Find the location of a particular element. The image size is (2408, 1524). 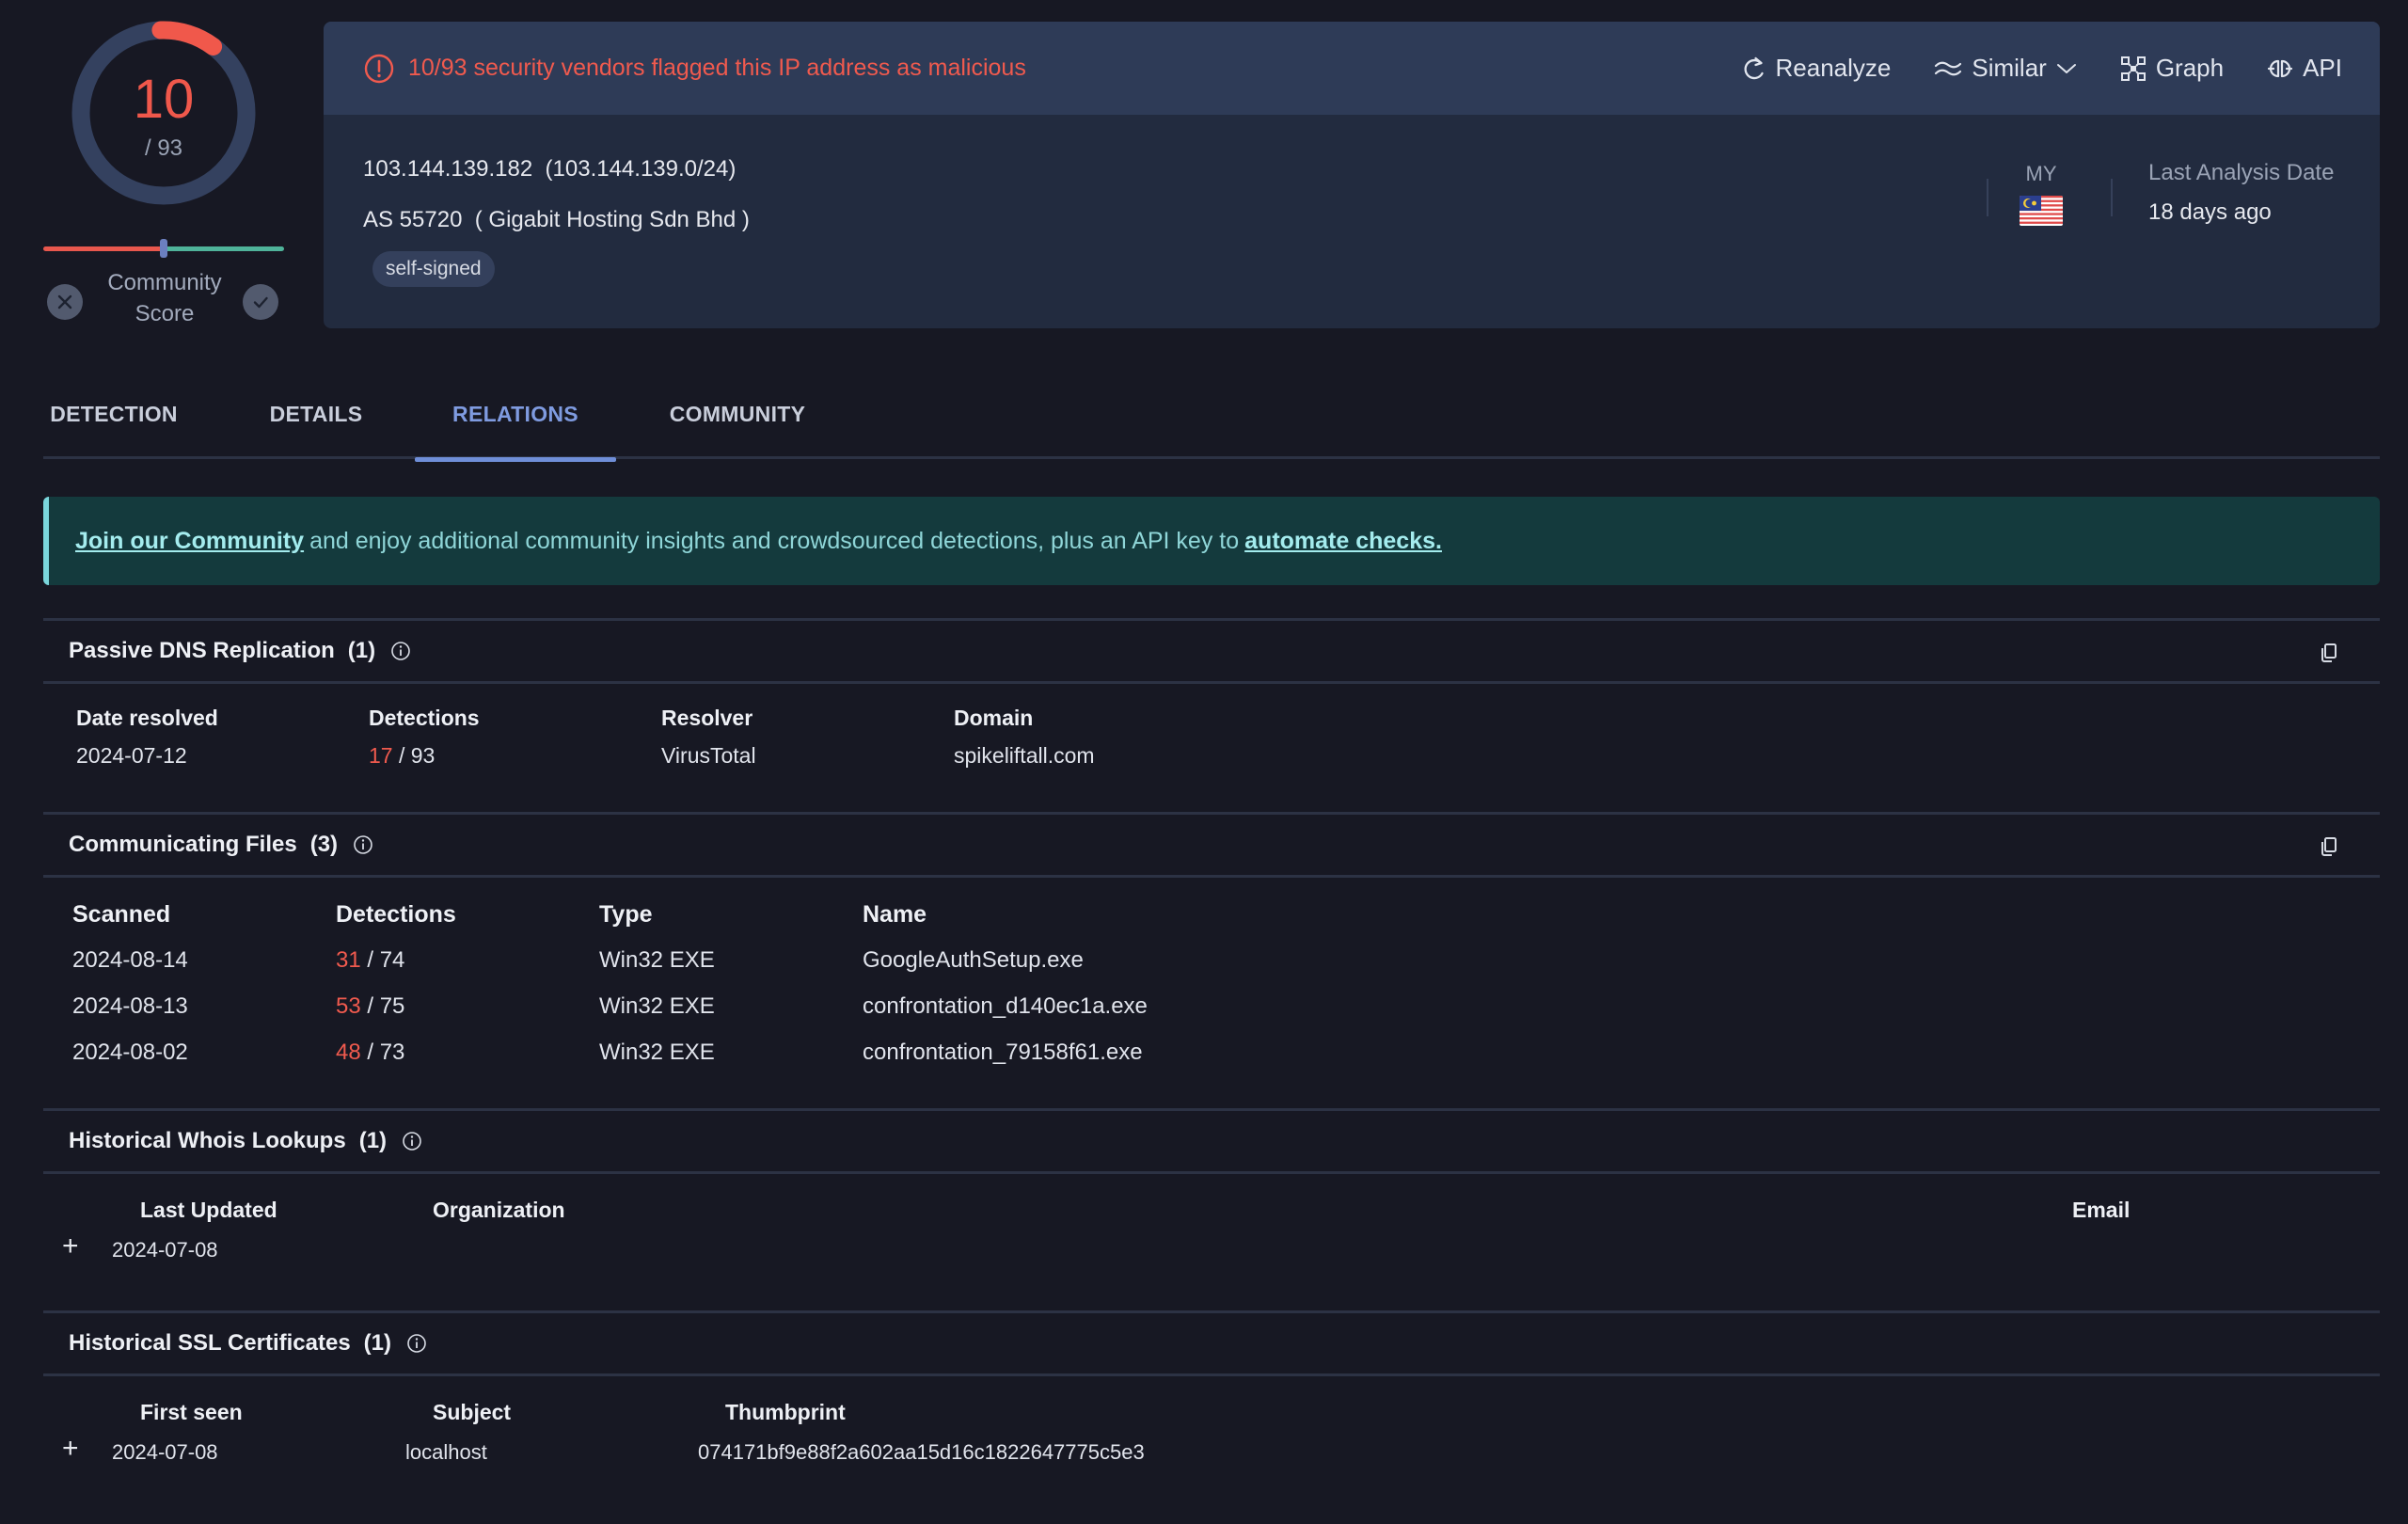

ip-address-line: 103.144.139.182 (103.144.139.0/24) is located at coordinates (550, 170).